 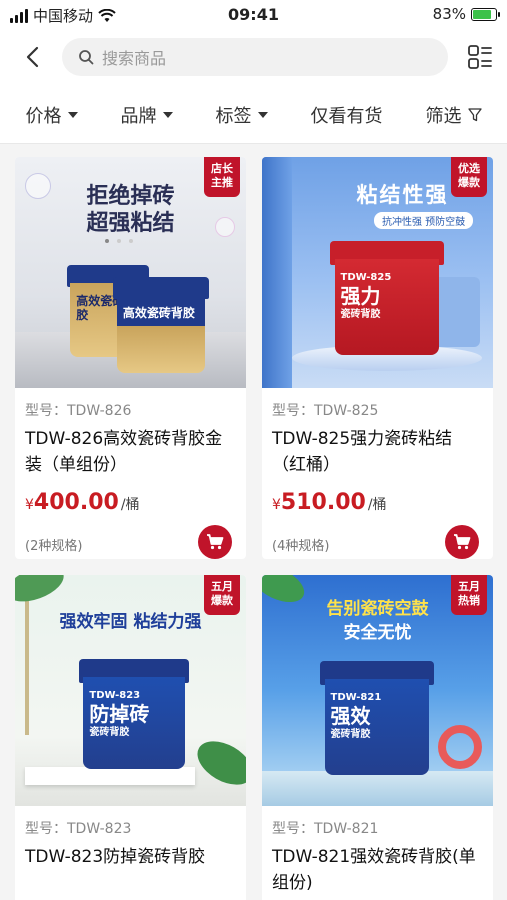 I want to click on filter-in-stock: 仅看有货, so click(x=347, y=115).